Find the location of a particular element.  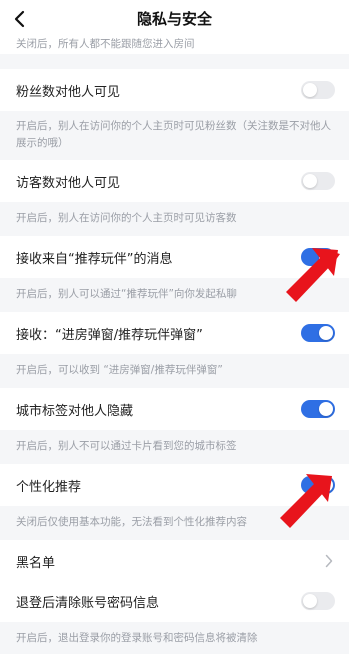

setting-row-visitors-visible: 访客数对他人可见 is located at coordinates (174, 181).